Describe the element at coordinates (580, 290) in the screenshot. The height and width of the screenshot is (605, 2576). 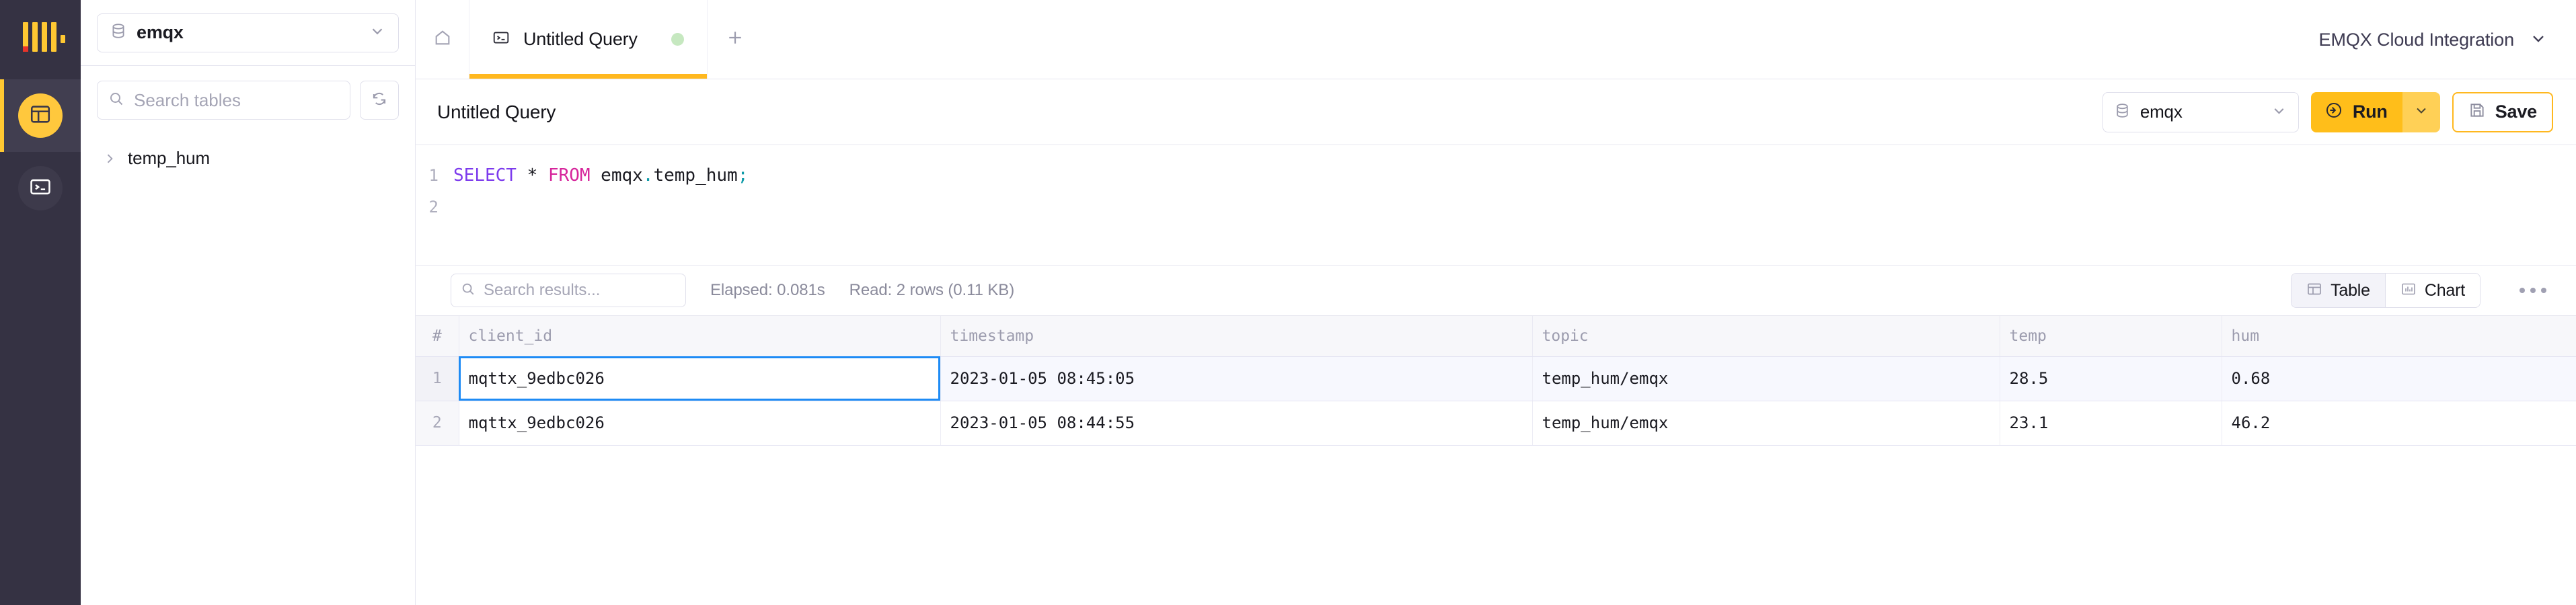
I see `results-search-input` at that location.